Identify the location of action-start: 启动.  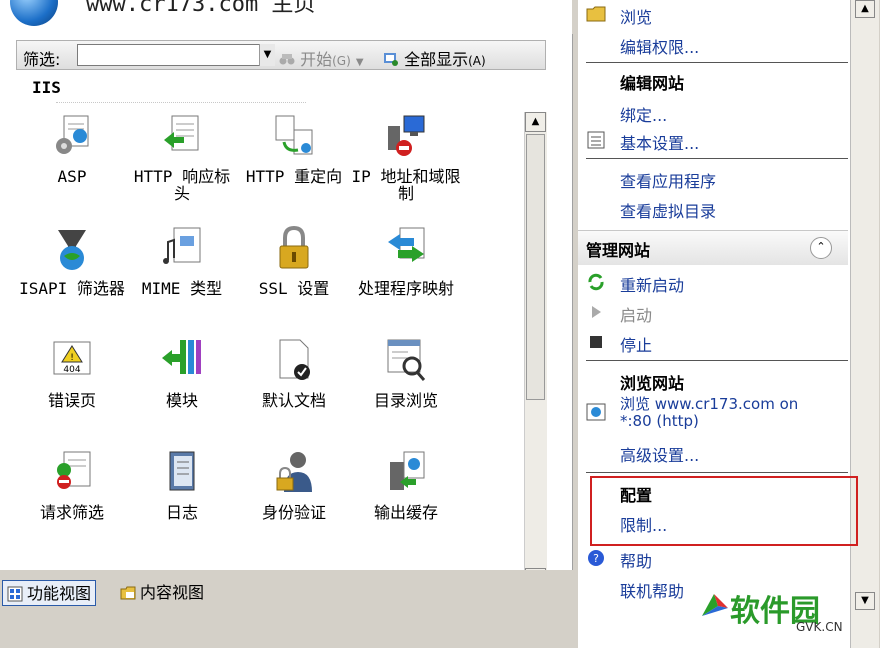
(636, 314).